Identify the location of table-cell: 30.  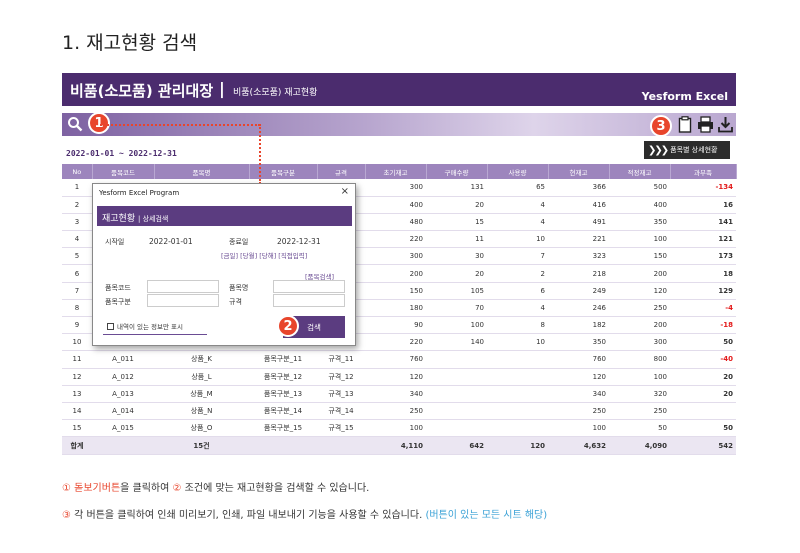
(456, 256).